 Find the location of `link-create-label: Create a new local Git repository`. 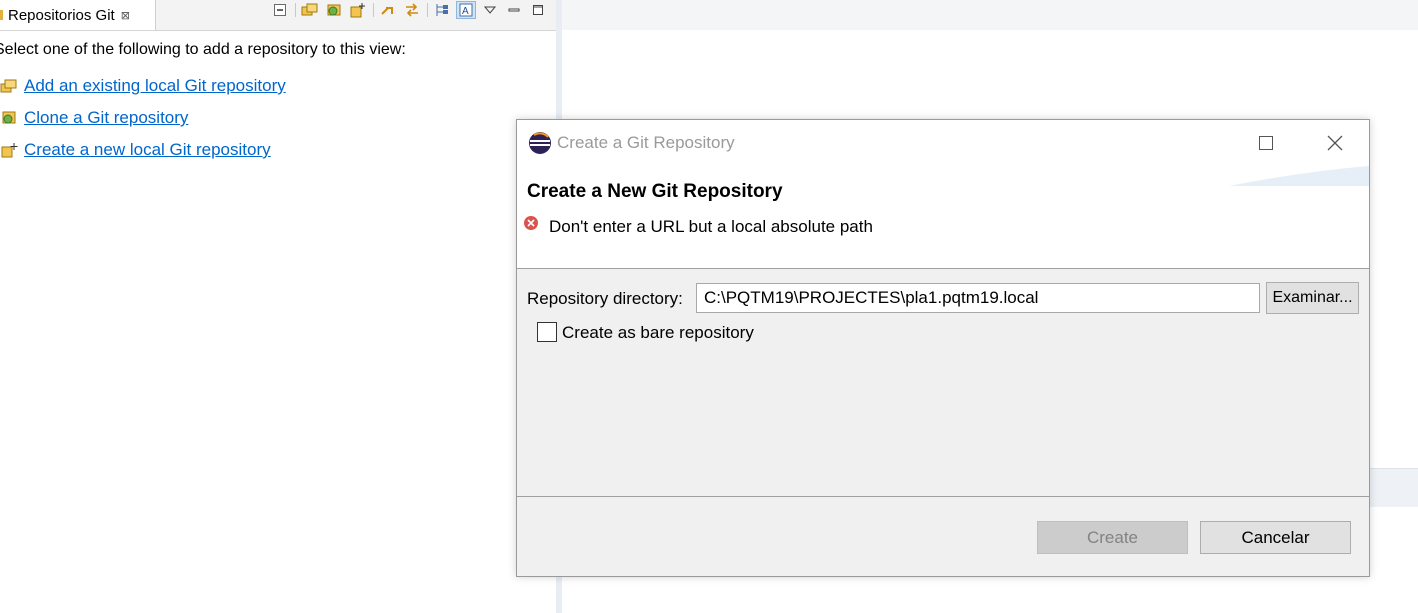

link-create-label: Create a new local Git repository is located at coordinates (147, 150).